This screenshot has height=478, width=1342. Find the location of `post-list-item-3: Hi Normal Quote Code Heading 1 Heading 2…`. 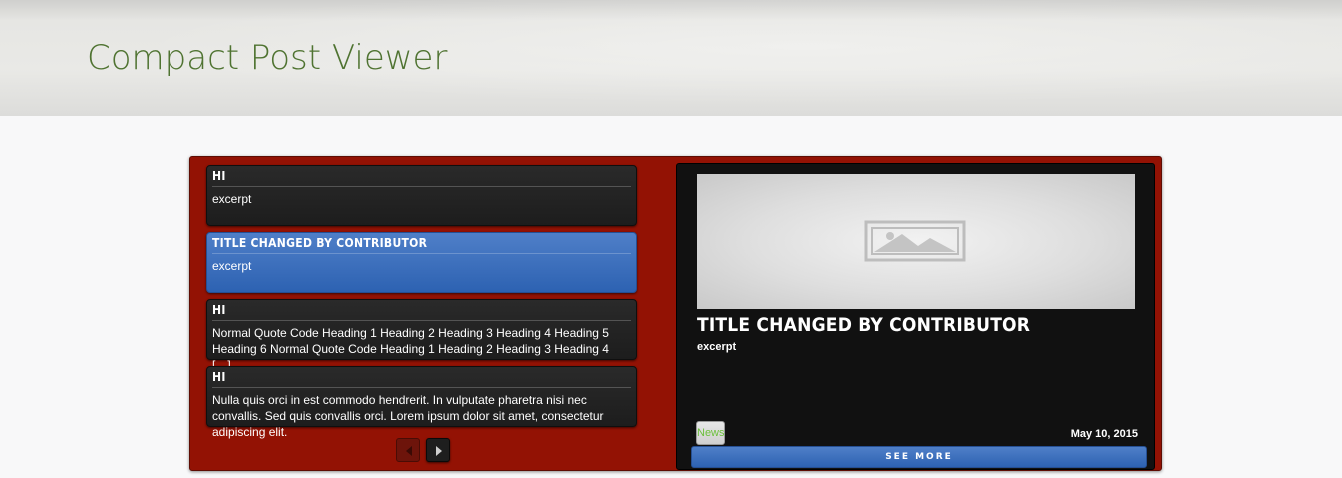

post-list-item-3: Hi Normal Quote Code Heading 1 Heading 2… is located at coordinates (421, 335).